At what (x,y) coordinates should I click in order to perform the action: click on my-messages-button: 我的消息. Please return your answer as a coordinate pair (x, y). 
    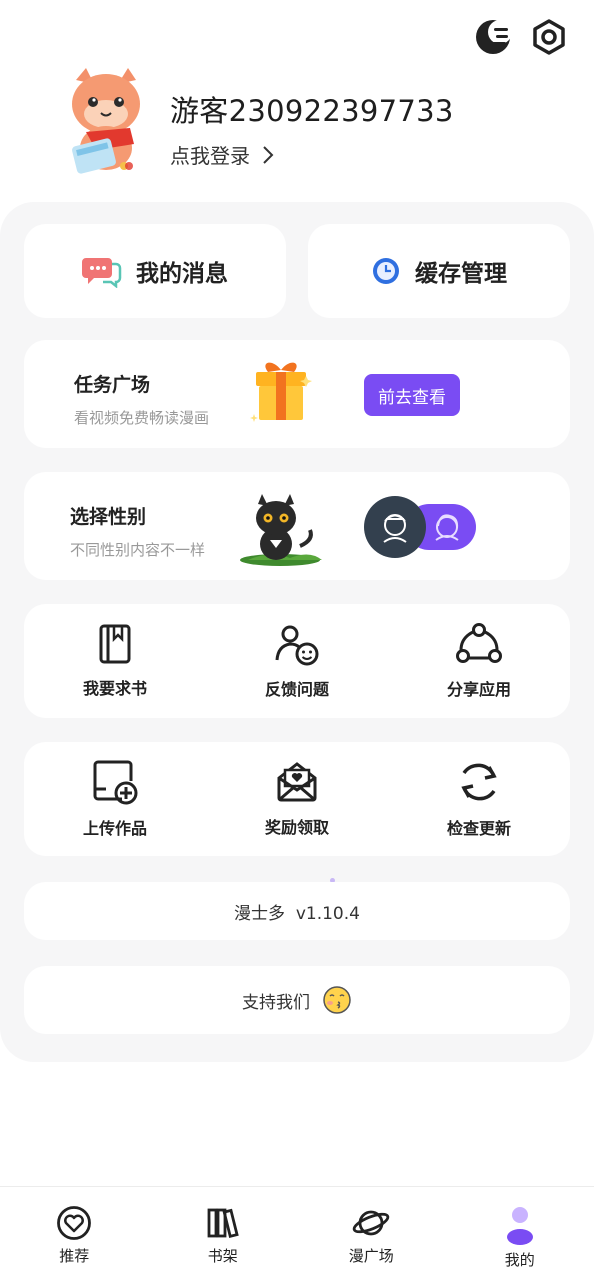
    Looking at the image, I should click on (155, 271).